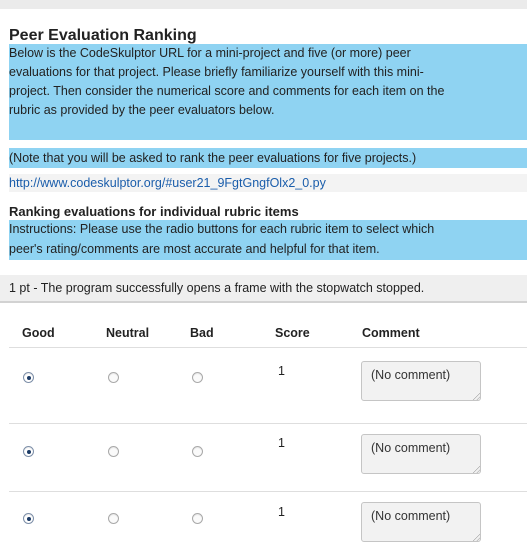 This screenshot has width=527, height=558. Describe the element at coordinates (263, 4) in the screenshot. I see `top-strip` at that location.